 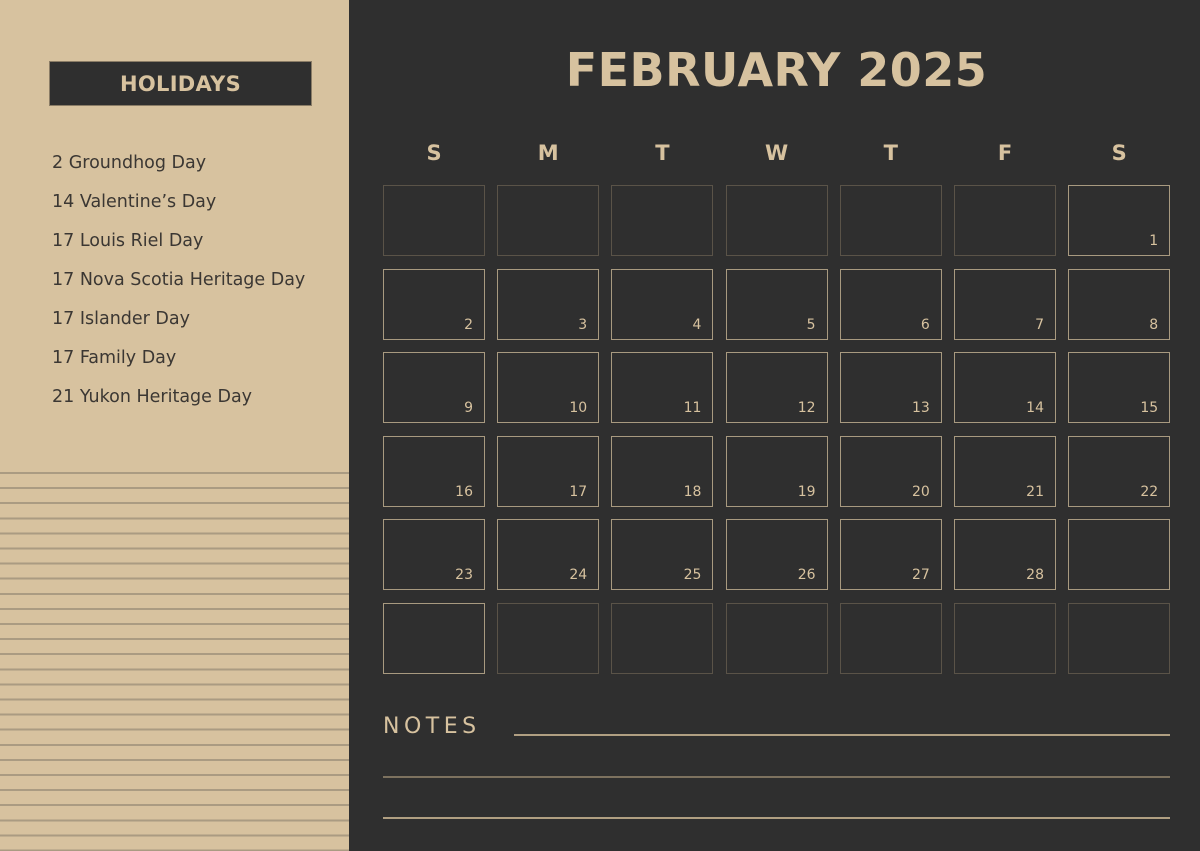 I want to click on day-cell: 5, so click(x=776, y=304).